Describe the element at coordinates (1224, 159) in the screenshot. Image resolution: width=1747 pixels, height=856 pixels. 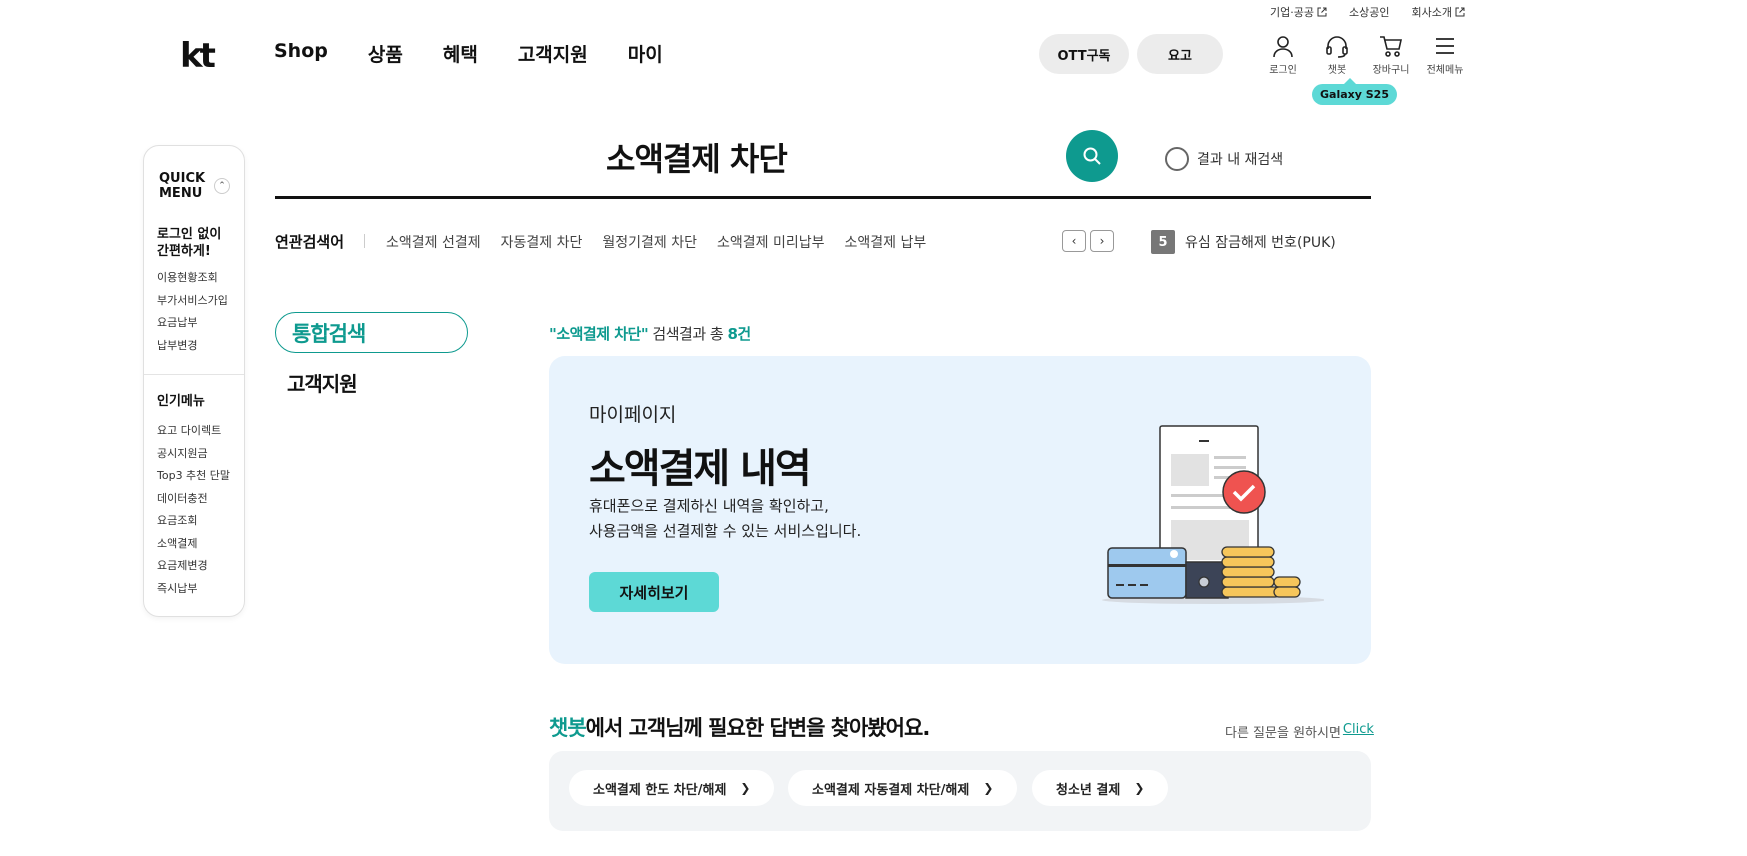
I see `re-search-option: 결과 내 재검색` at that location.